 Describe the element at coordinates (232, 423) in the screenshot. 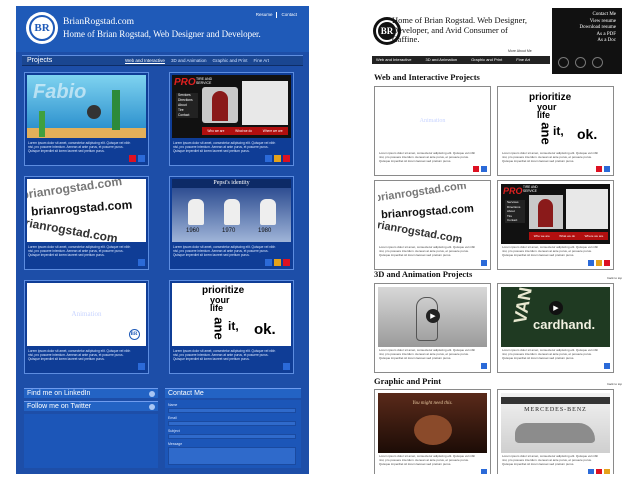

I see `email-field` at that location.